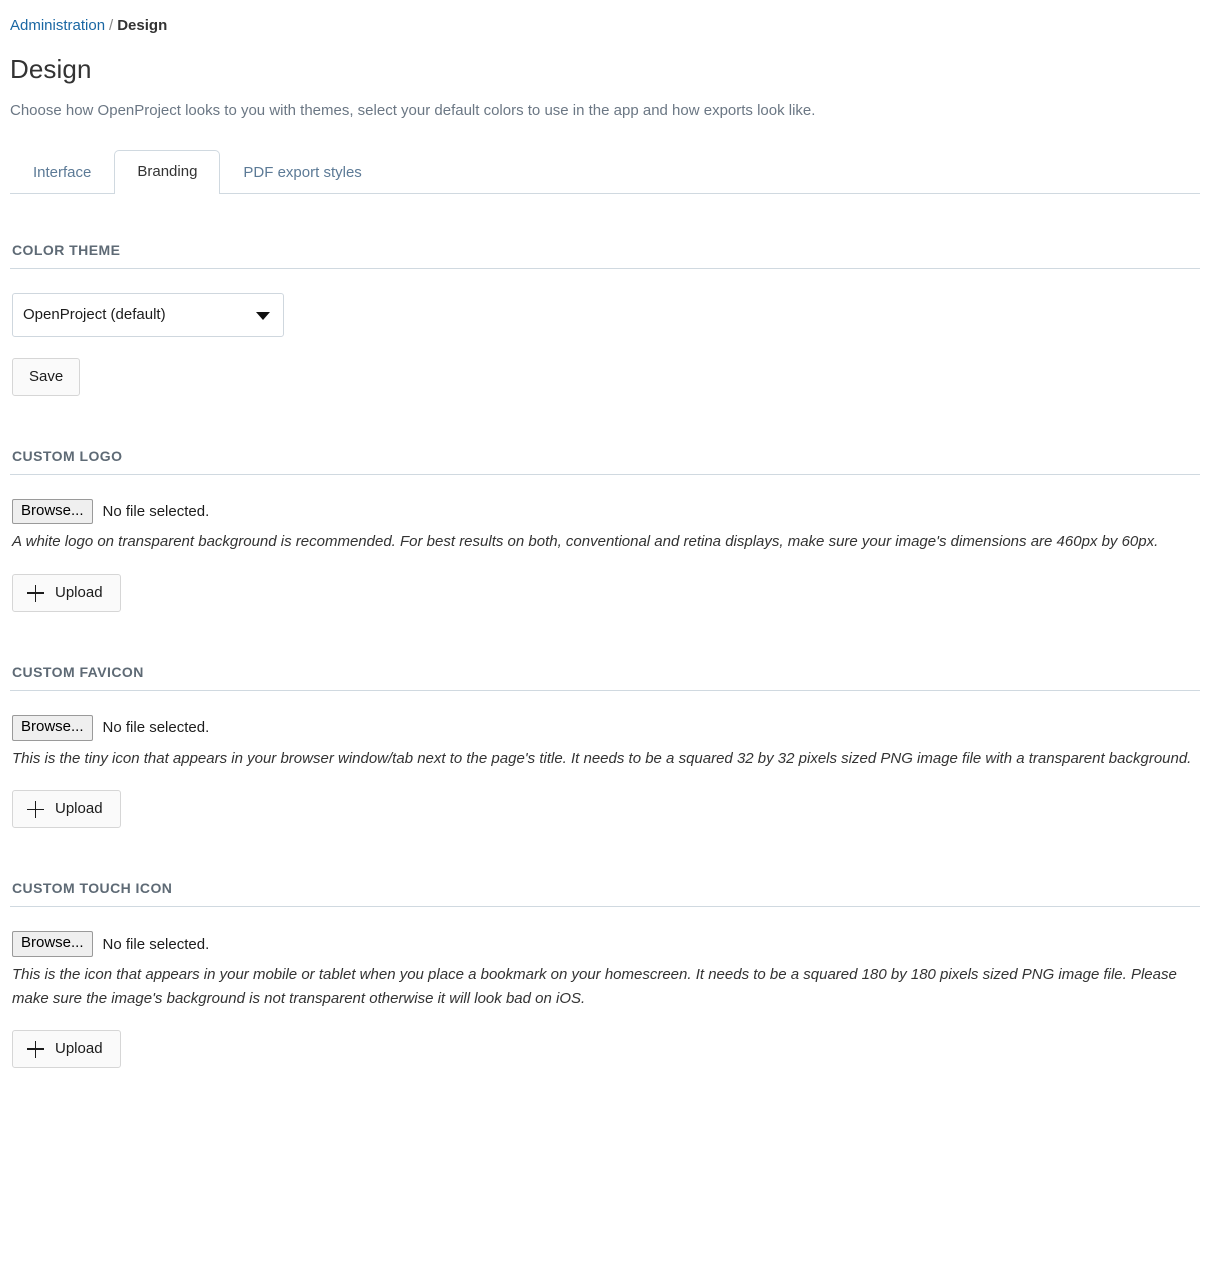 The image size is (1210, 1272). What do you see at coordinates (606, 727) in the screenshot?
I see `custom-favicon-file-input: Browse... No file selected.` at bounding box center [606, 727].